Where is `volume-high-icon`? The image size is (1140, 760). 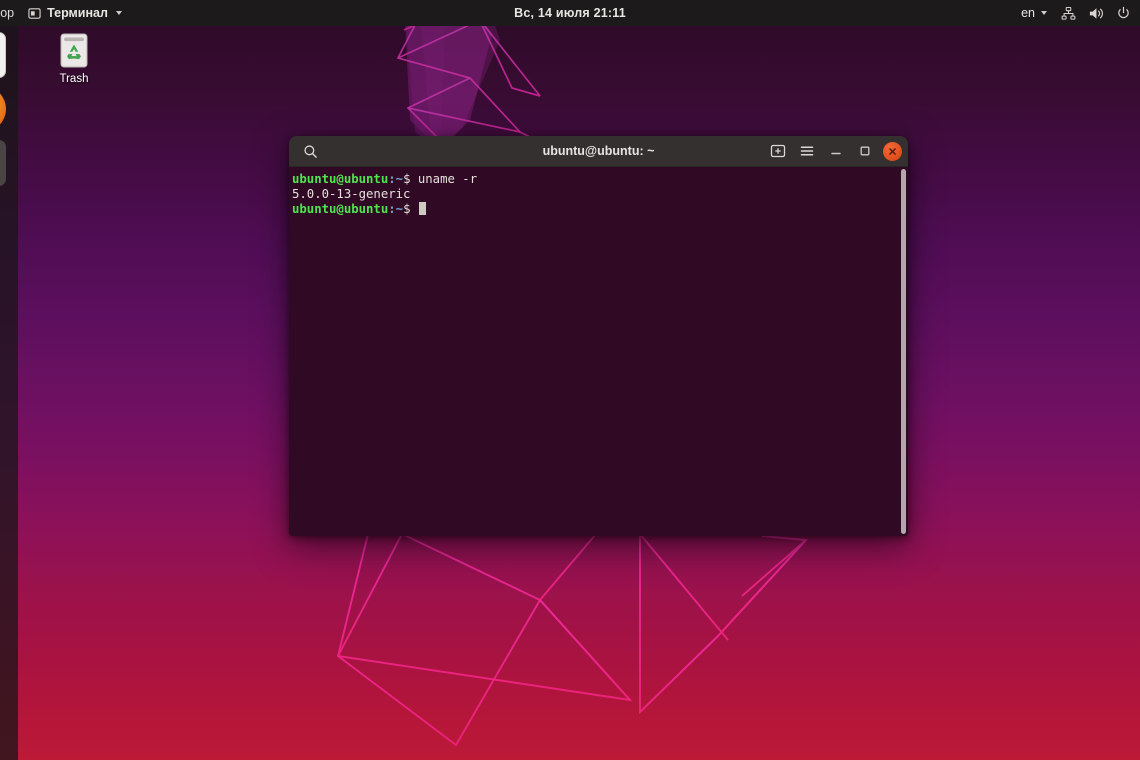
volume-high-icon is located at coordinates (1096, 13).